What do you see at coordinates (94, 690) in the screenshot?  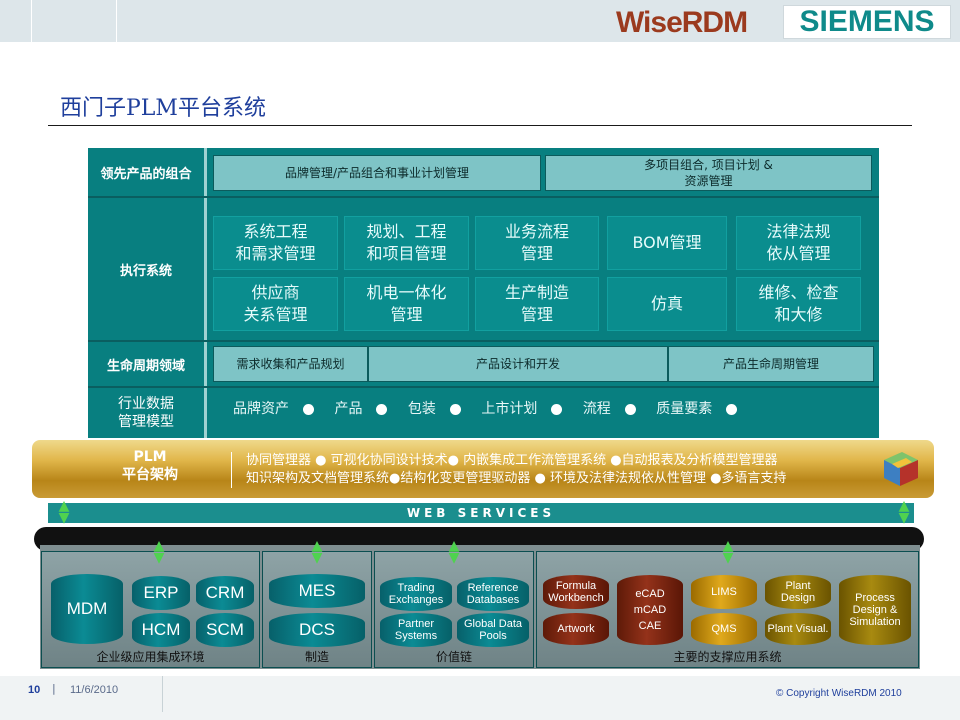 I see `footer-date: 11/6/2010` at bounding box center [94, 690].